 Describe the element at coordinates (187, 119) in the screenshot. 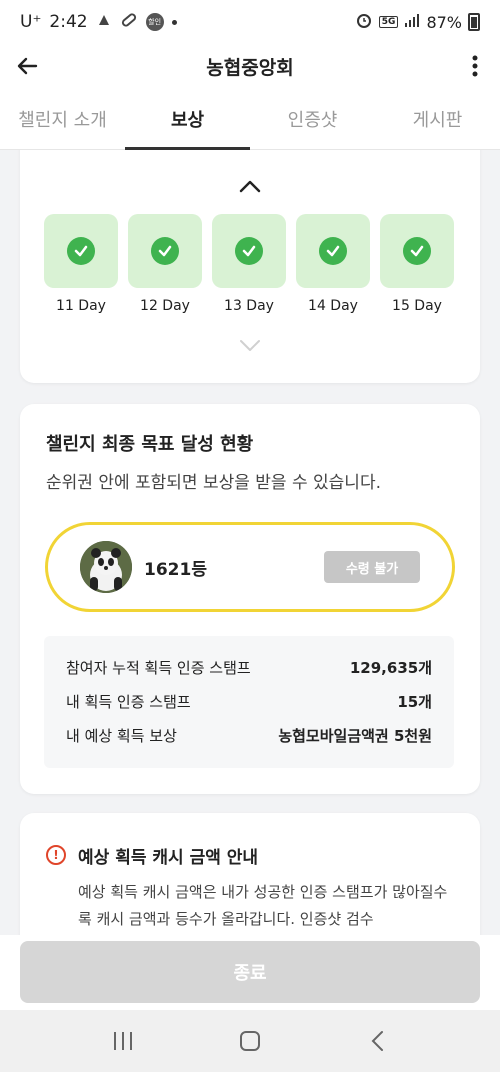

I see `tab-reward: 보상` at that location.